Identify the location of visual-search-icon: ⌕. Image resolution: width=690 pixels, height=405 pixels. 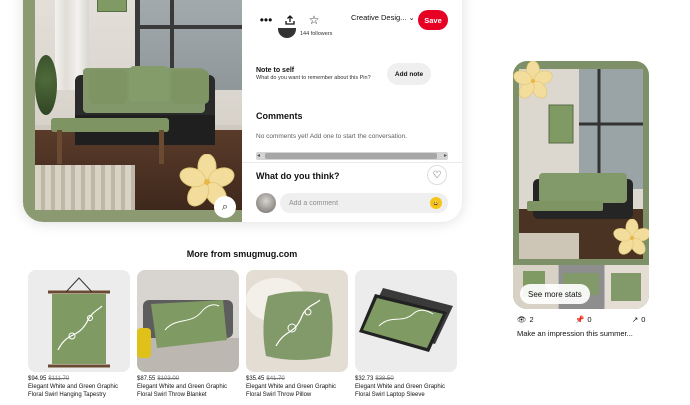
(225, 207).